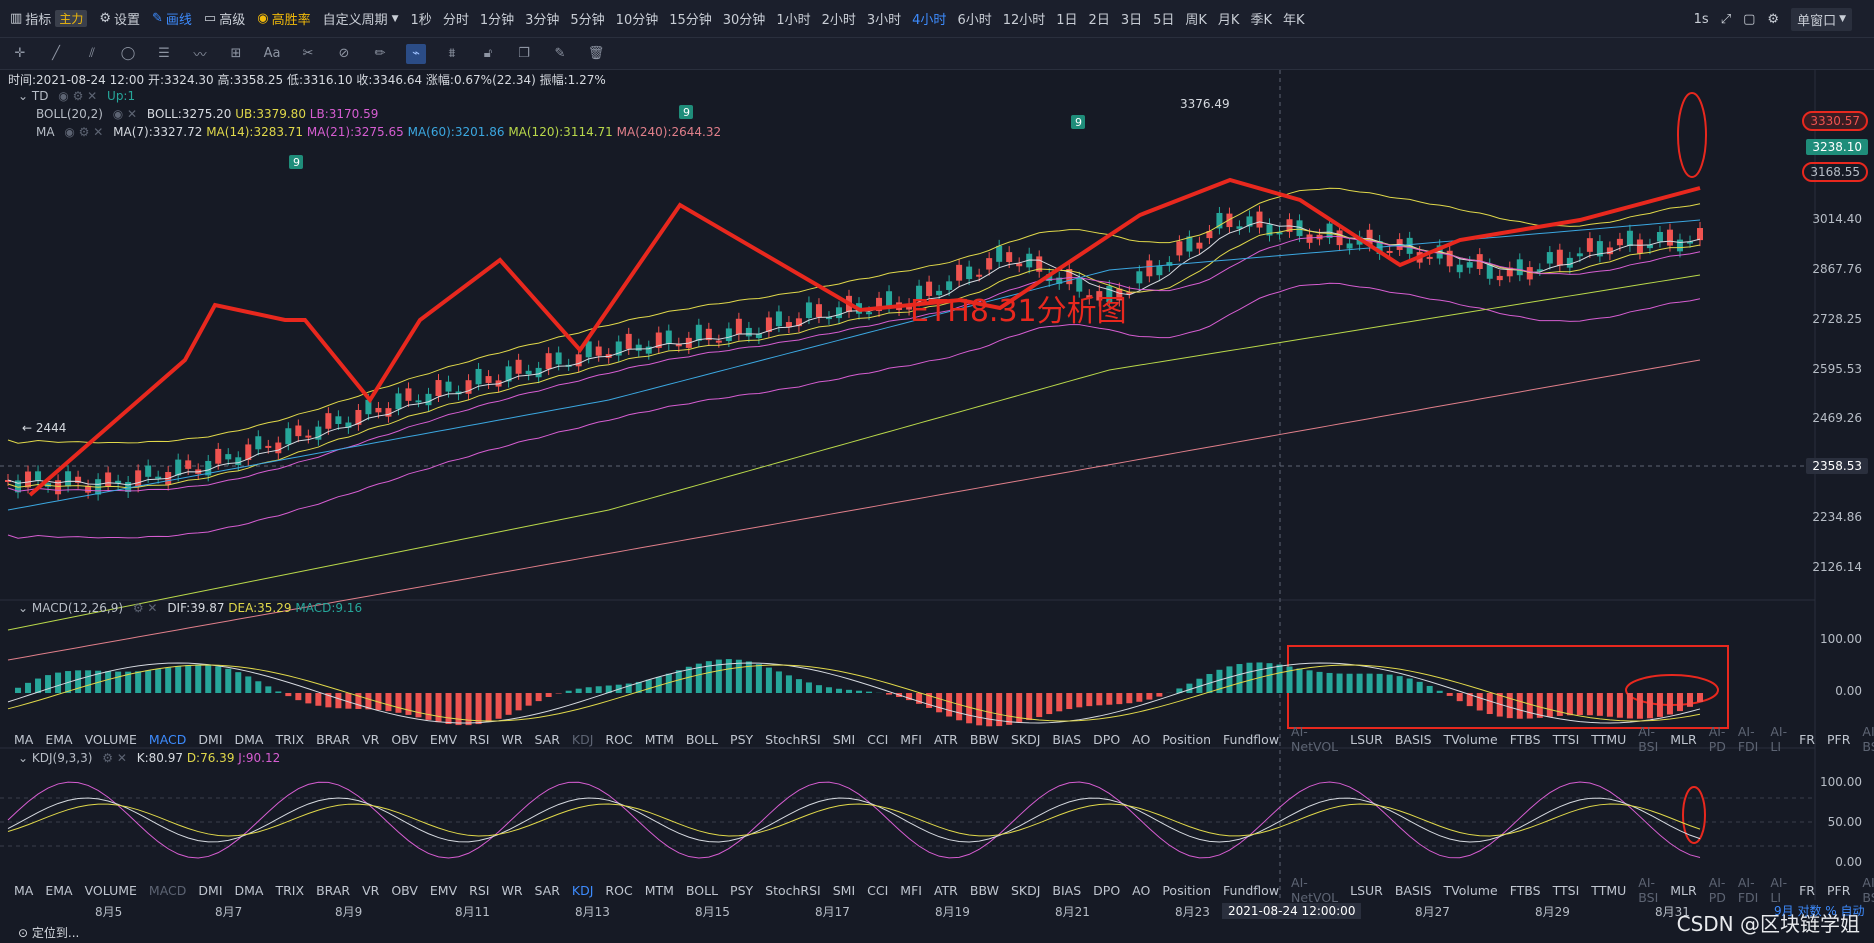 This screenshot has height=943, width=1874. Describe the element at coordinates (83, 132) in the screenshot. I see `ma-controls-icon: ◉ ⚙ ✕` at that location.